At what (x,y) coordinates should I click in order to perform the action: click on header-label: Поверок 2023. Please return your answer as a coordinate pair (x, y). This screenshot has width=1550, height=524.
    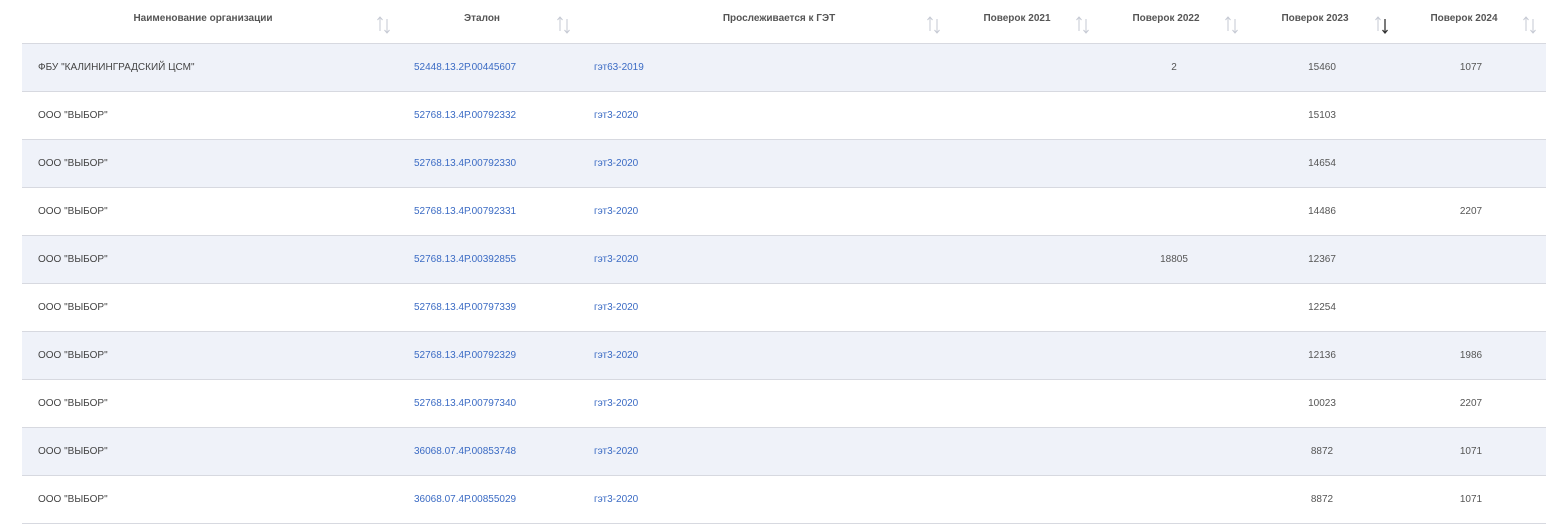
    Looking at the image, I should click on (1315, 18).